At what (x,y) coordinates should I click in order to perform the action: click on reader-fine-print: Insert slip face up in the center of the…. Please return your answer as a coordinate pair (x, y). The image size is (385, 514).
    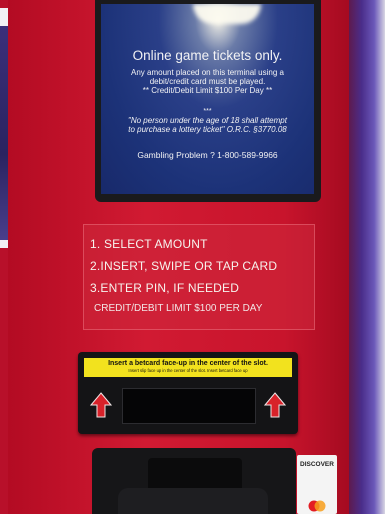
    Looking at the image, I should click on (188, 370).